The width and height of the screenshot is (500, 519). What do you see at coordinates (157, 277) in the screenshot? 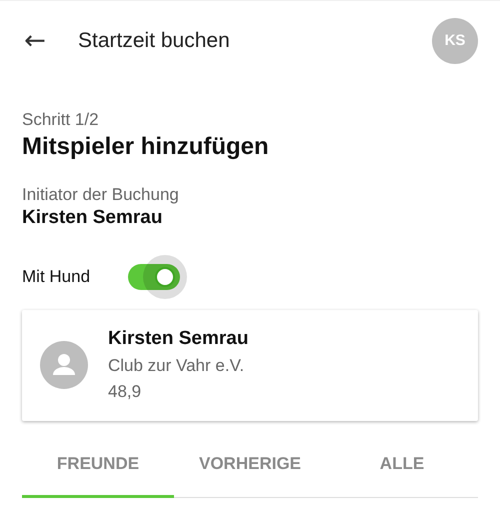
I see `dog-toggle` at bounding box center [157, 277].